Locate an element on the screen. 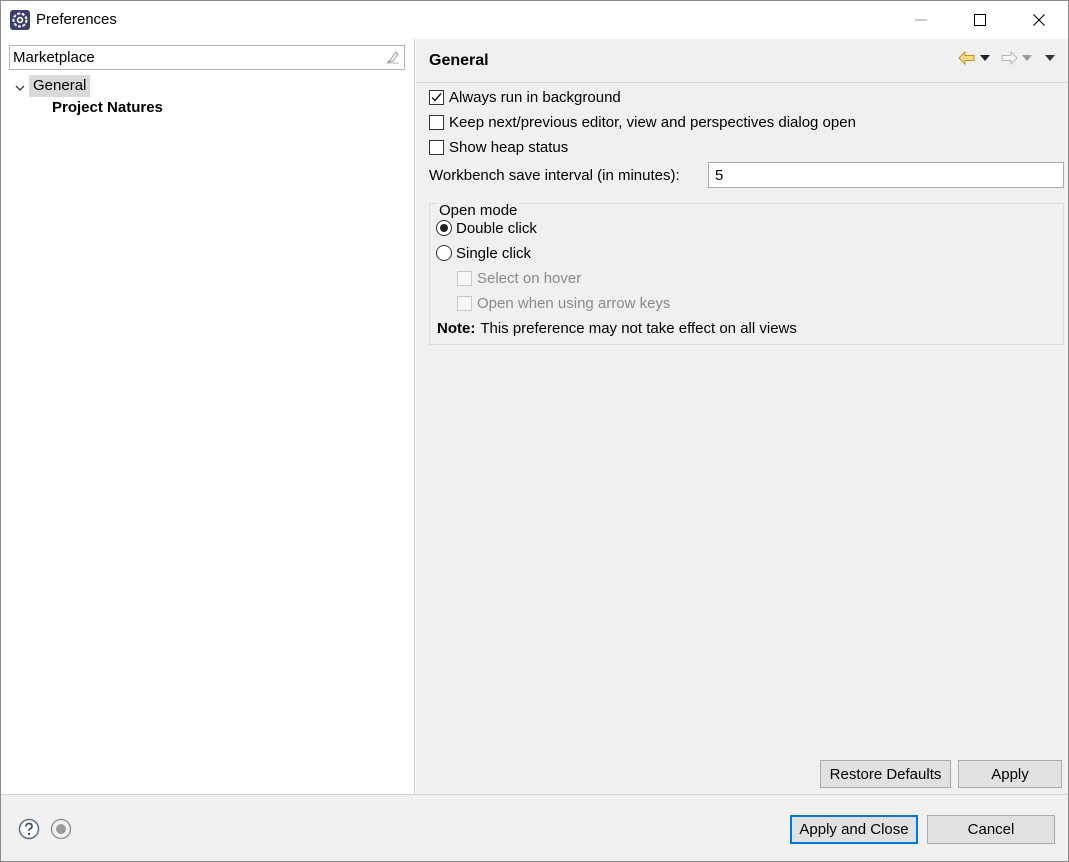 Image resolution: width=1069 pixels, height=862 pixels. radio-label: Double click is located at coordinates (496, 228).